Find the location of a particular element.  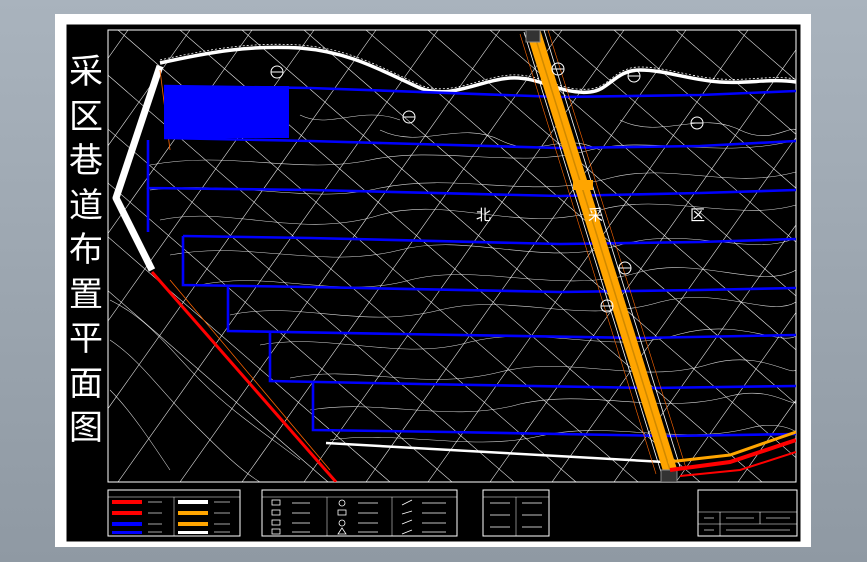

title-char-4: 道 is located at coordinates (86, 205).